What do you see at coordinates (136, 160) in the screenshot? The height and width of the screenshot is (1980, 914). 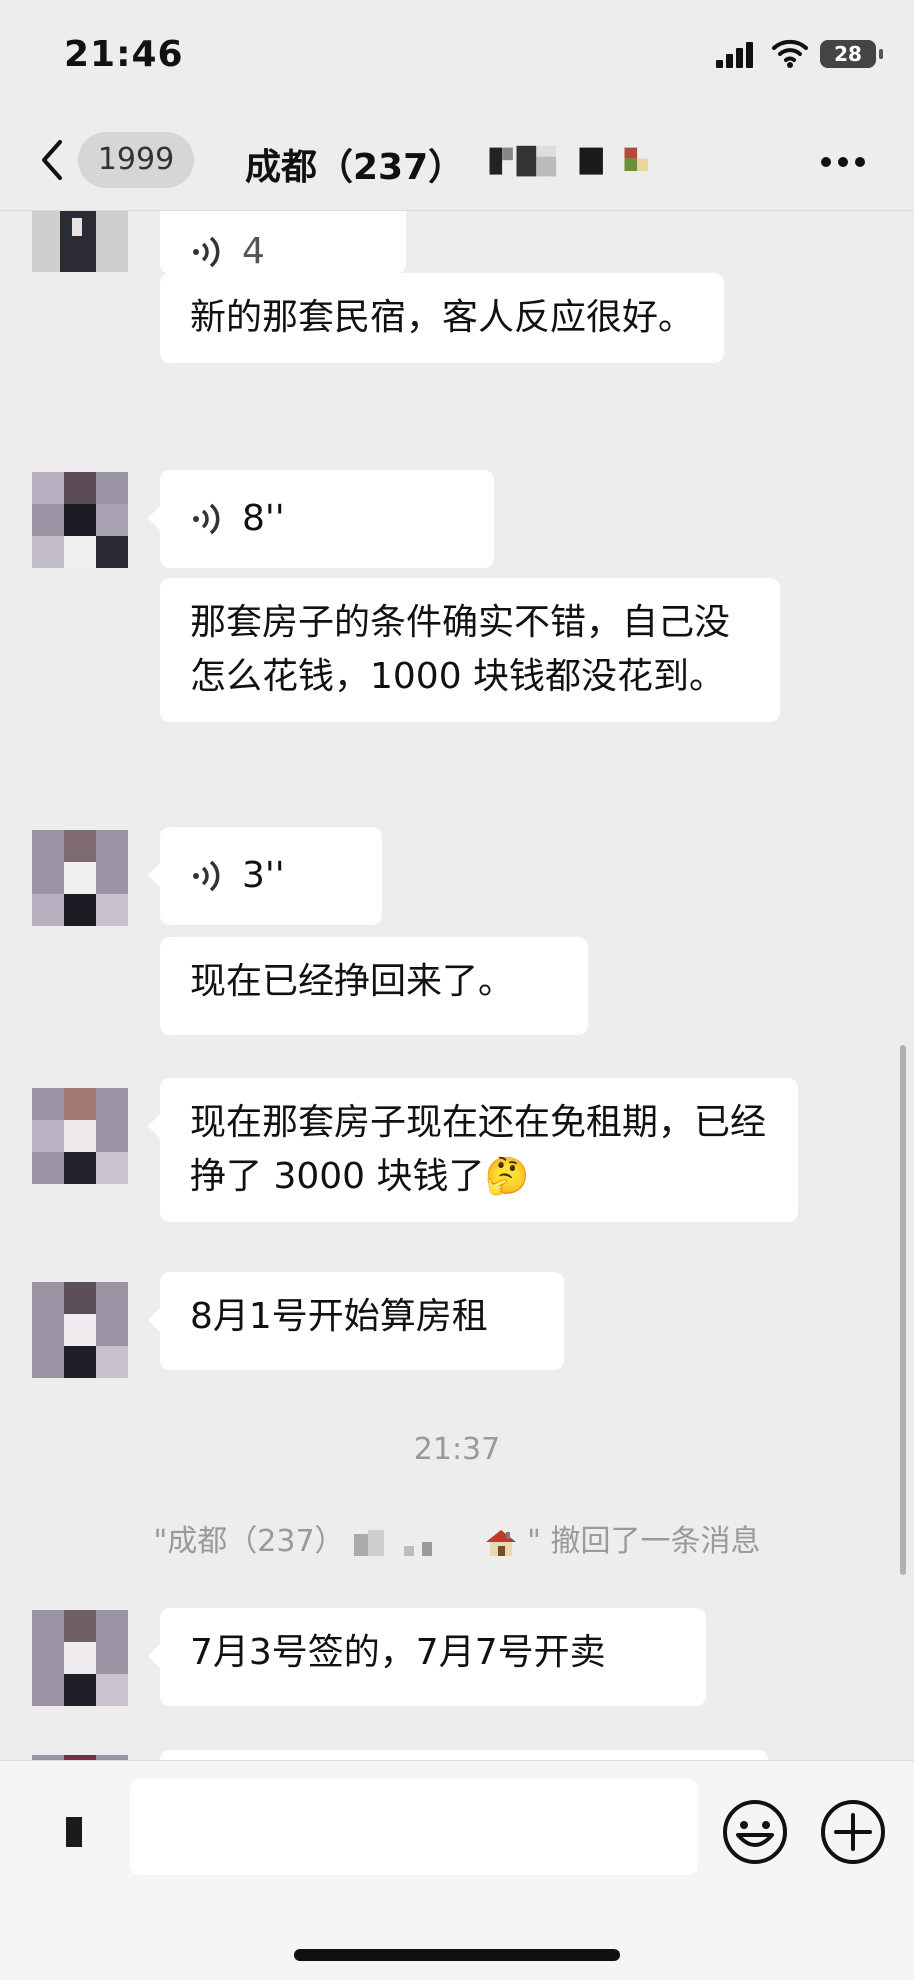 I see `unread-count-badge: 1999` at bounding box center [136, 160].